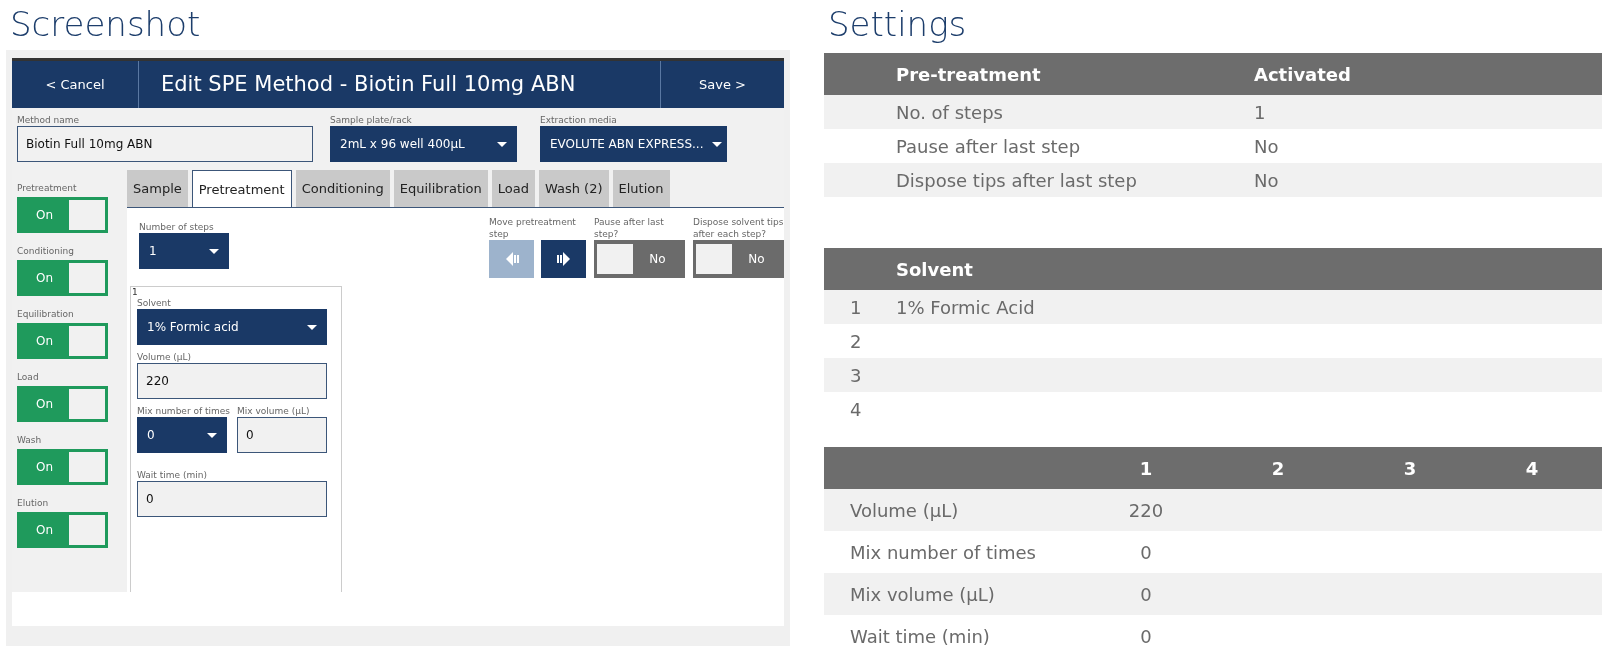 The height and width of the screenshot is (670, 1612). Describe the element at coordinates (28, 377) in the screenshot. I see `toggle-label: Load` at that location.